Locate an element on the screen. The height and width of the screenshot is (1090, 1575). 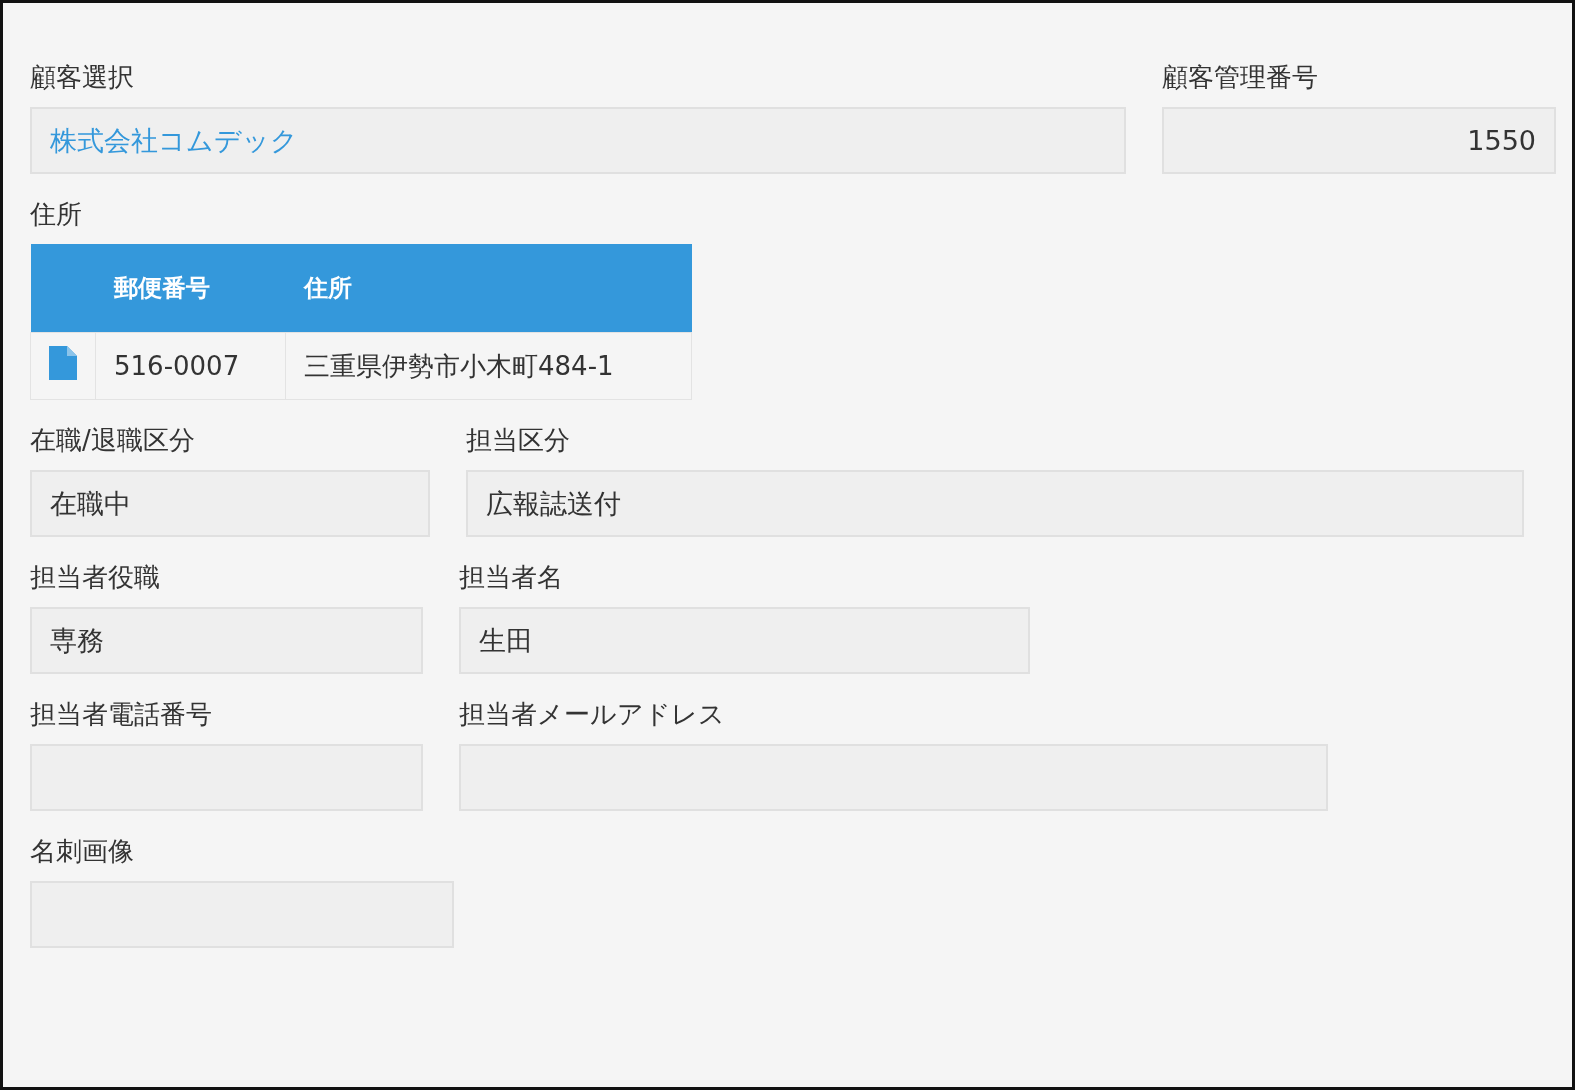
link-field: 株式会社コムデック is located at coordinates (578, 140).